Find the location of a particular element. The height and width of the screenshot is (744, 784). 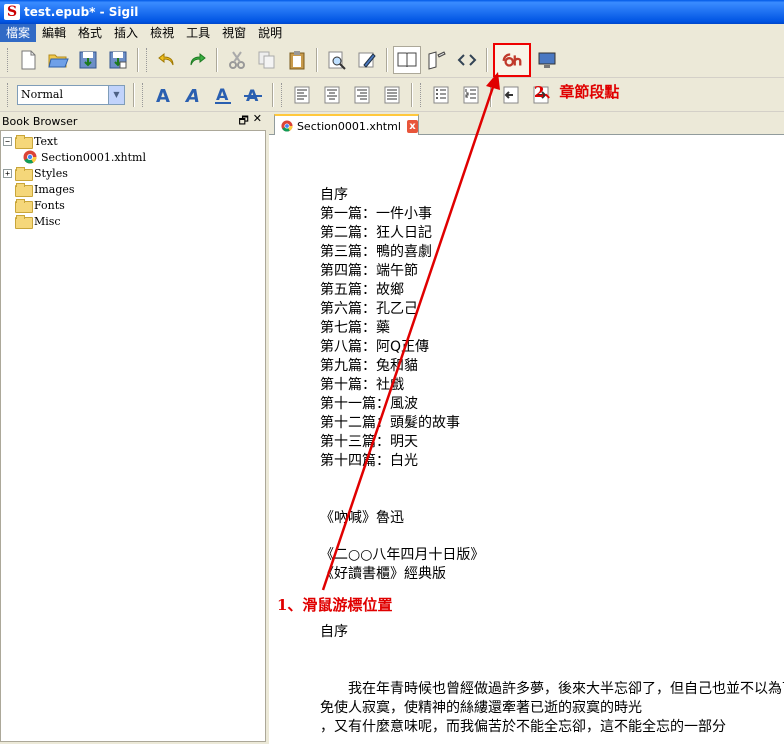

split-chapter-icon is located at coordinates (512, 59).